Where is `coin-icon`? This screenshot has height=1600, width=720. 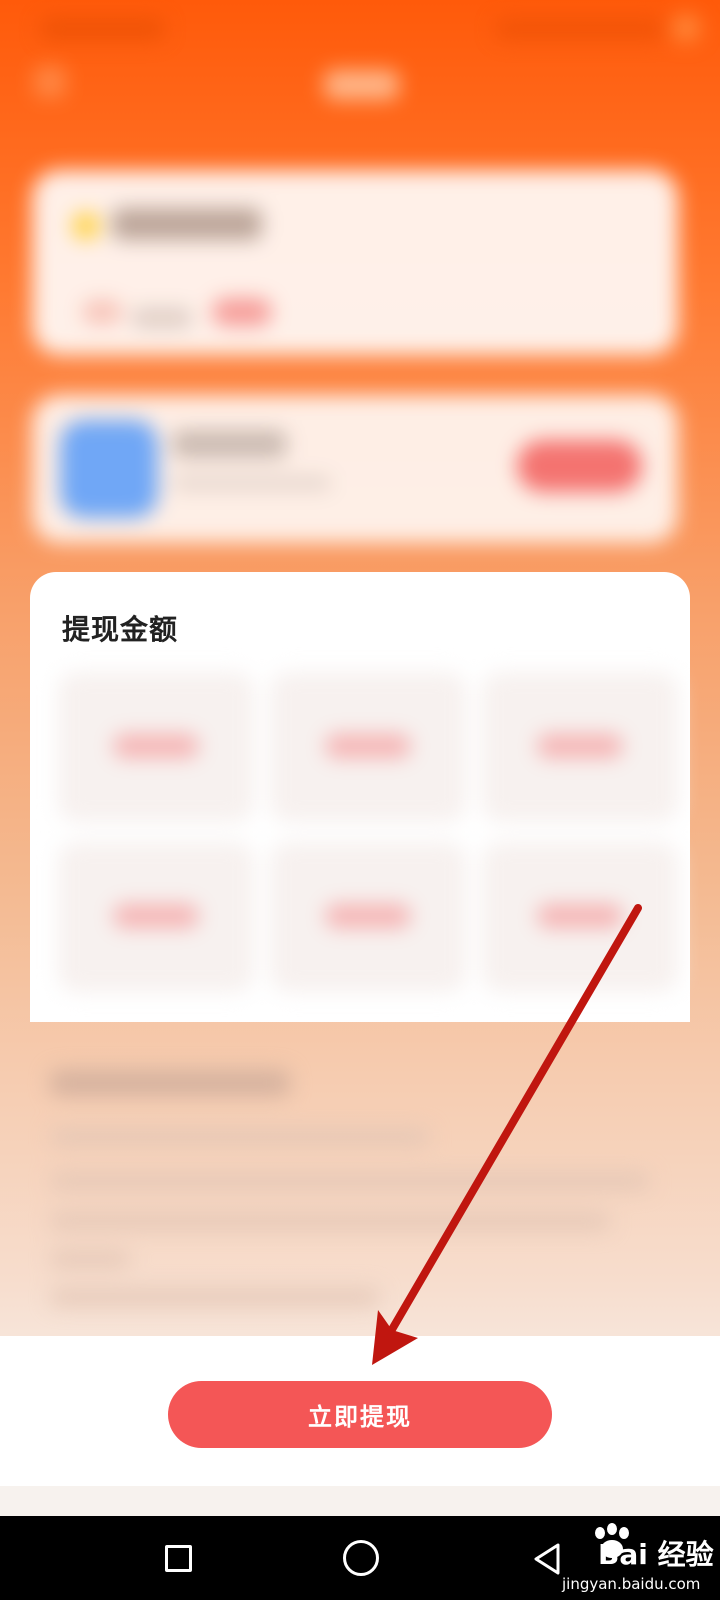 coin-icon is located at coordinates (86, 226).